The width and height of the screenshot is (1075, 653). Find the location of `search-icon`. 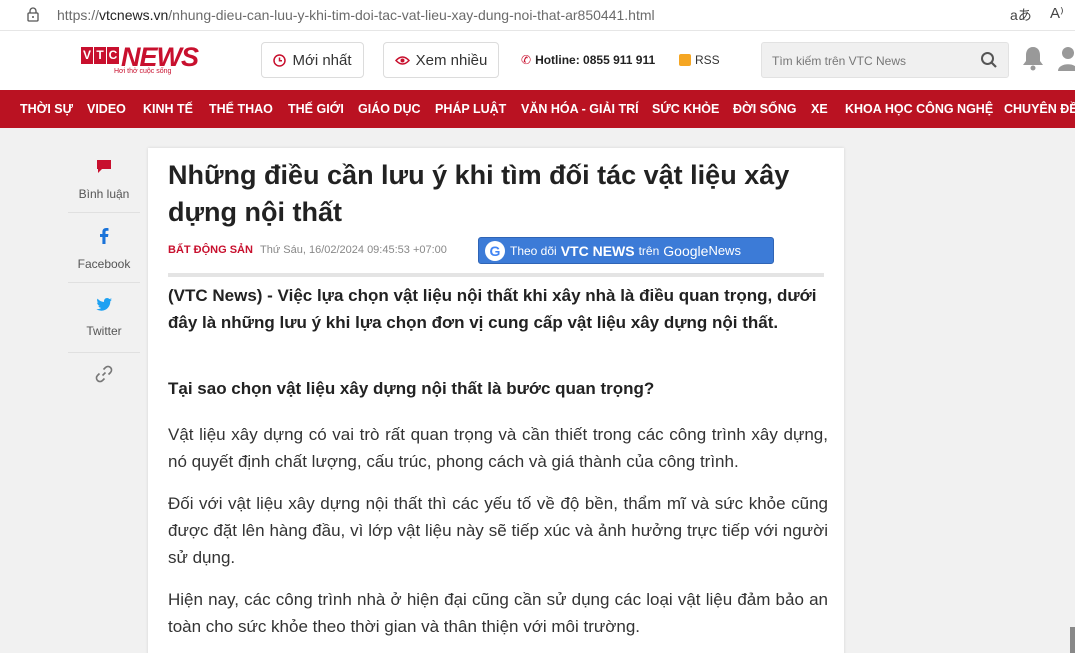

search-icon is located at coordinates (989, 60).